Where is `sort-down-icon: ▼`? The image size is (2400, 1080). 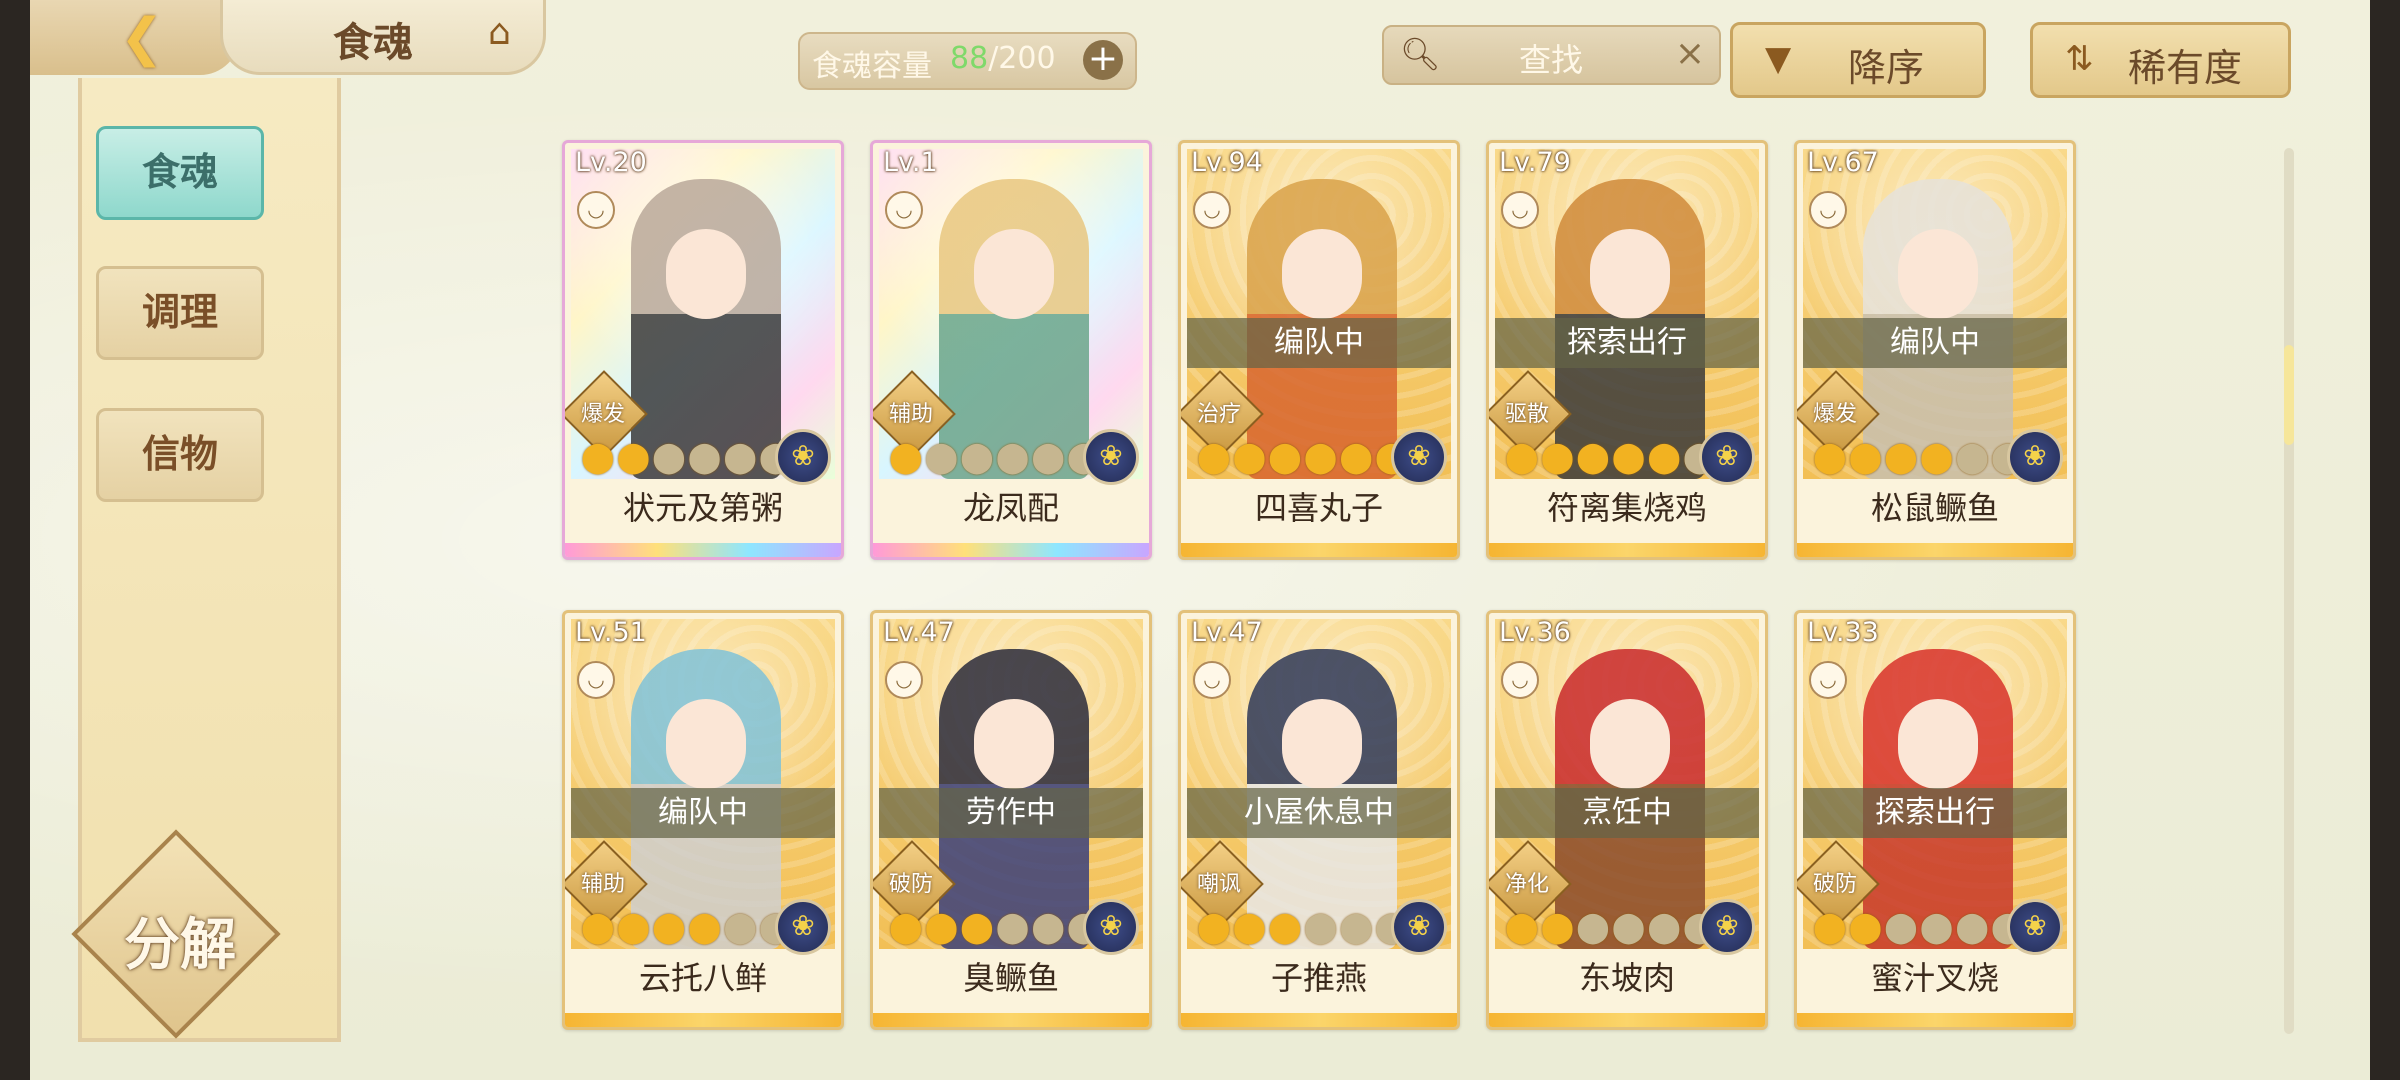 sort-down-icon: ▼ is located at coordinates (1778, 59).